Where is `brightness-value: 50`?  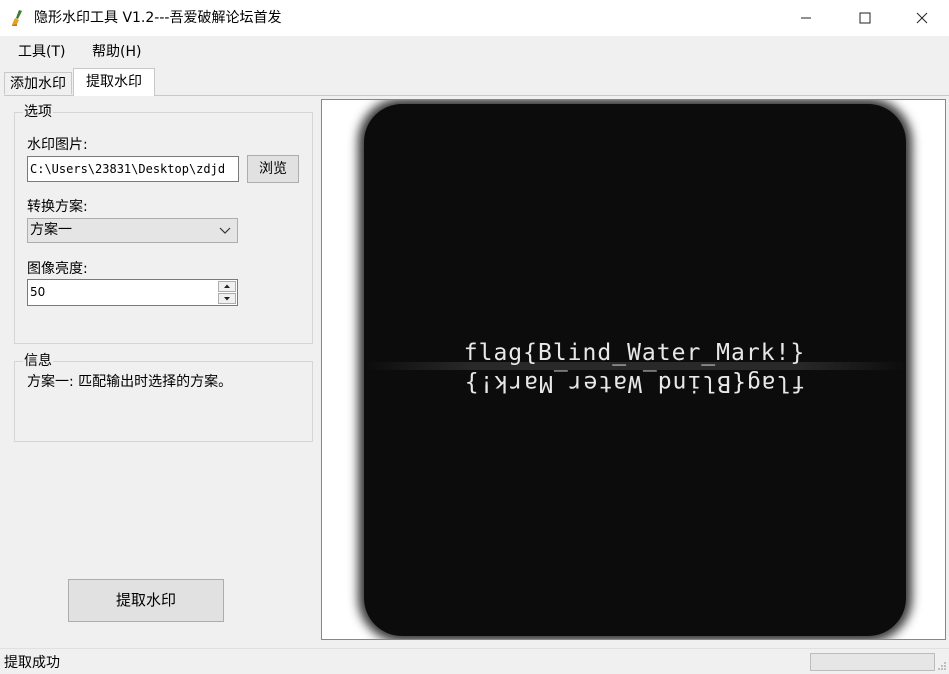 brightness-value: 50 is located at coordinates (38, 292).